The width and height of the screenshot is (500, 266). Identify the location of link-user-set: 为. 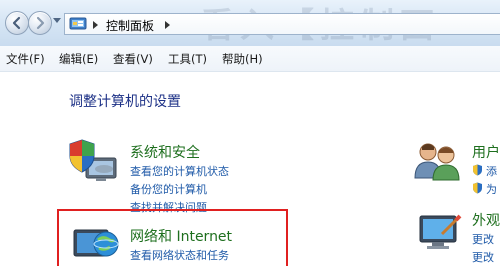
(491, 189).